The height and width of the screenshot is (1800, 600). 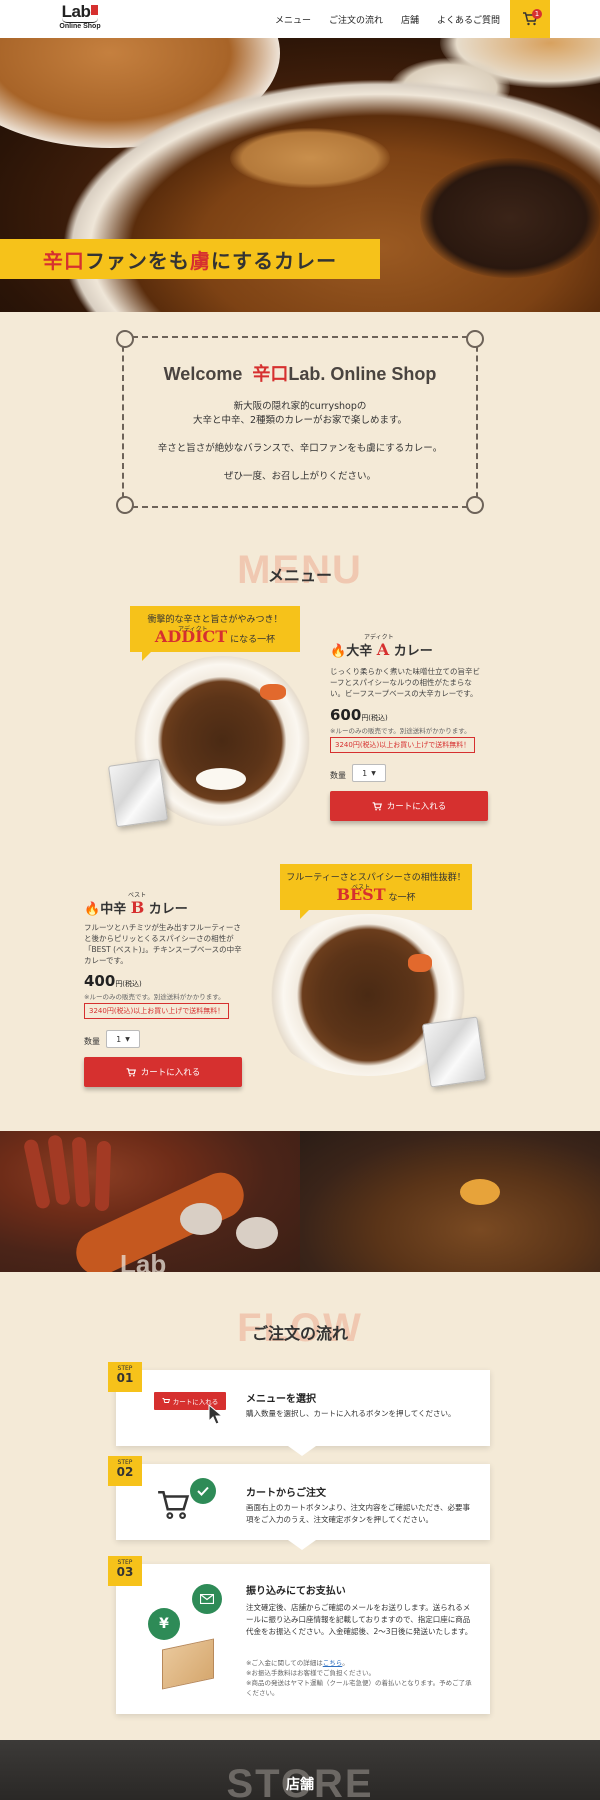 What do you see at coordinates (304, 914) in the screenshot?
I see `item-b-tag-tail` at bounding box center [304, 914].